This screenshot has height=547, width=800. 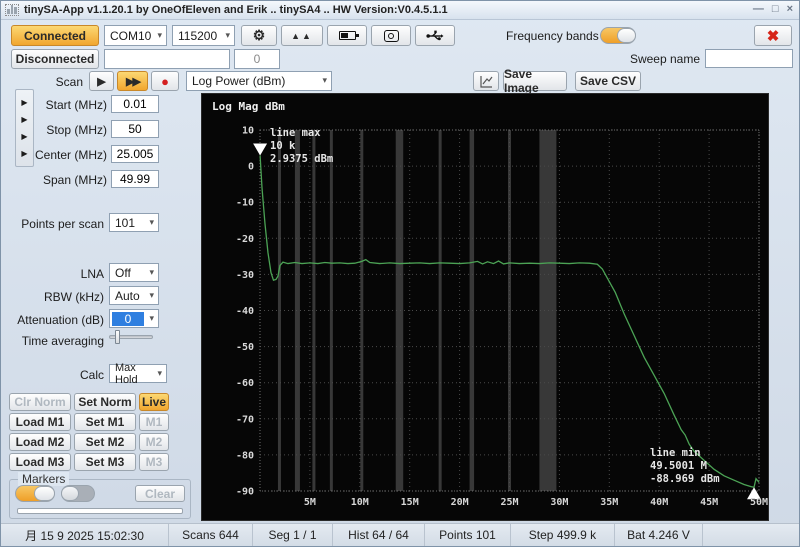 What do you see at coordinates (160, 493) in the screenshot?
I see `clear-markers-button: Clear` at bounding box center [160, 493].